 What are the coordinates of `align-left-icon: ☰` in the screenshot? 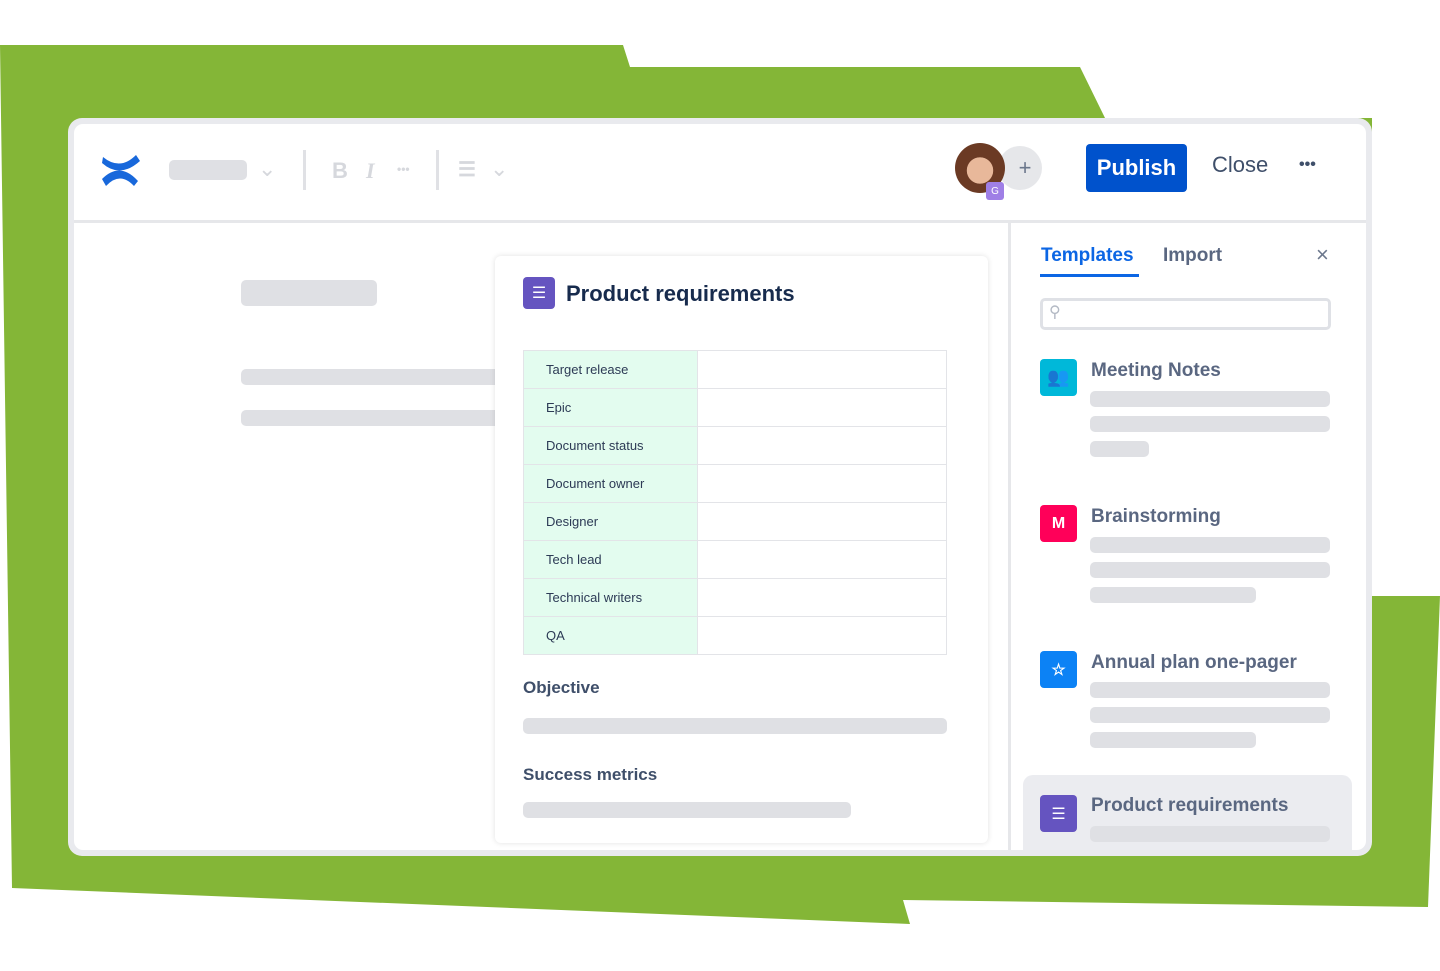 It's located at (467, 169).